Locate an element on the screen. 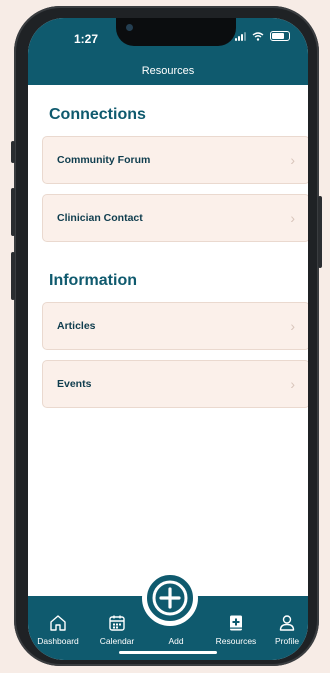 The width and height of the screenshot is (330, 673). resource-item-label: Articles is located at coordinates (76, 326).